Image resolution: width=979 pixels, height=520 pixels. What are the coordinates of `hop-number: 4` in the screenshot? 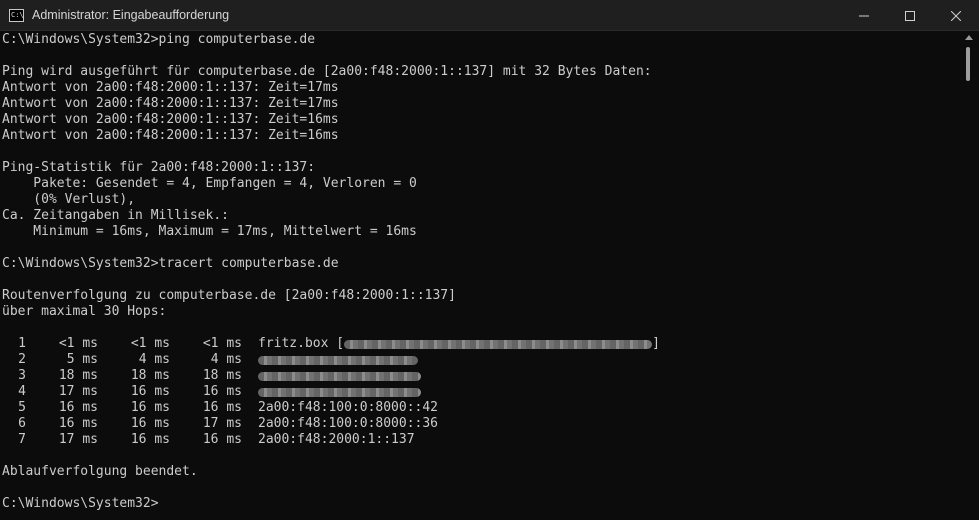 It's located at (22, 391).